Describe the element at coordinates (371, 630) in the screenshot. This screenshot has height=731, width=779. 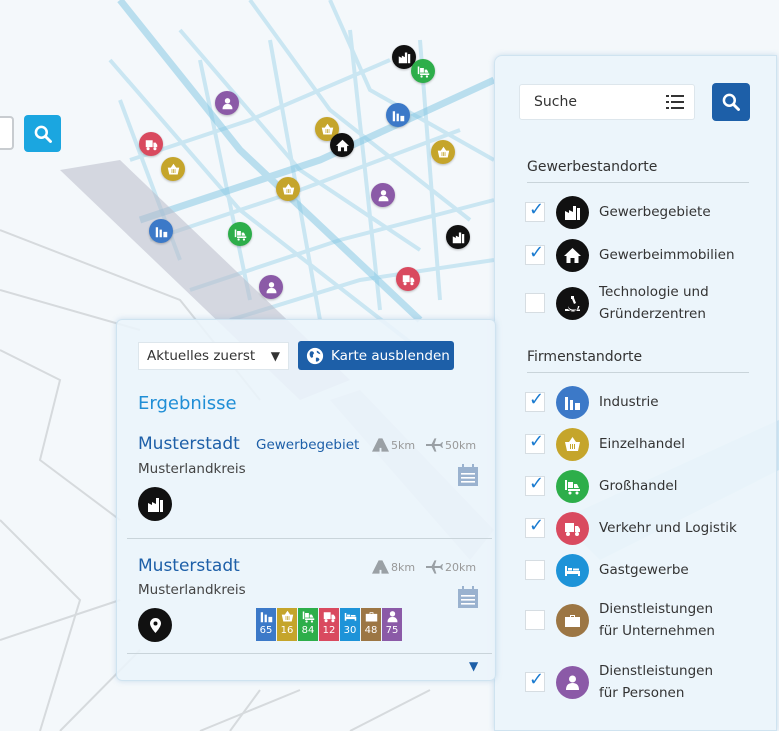
I see `category-count-value: 48` at that location.